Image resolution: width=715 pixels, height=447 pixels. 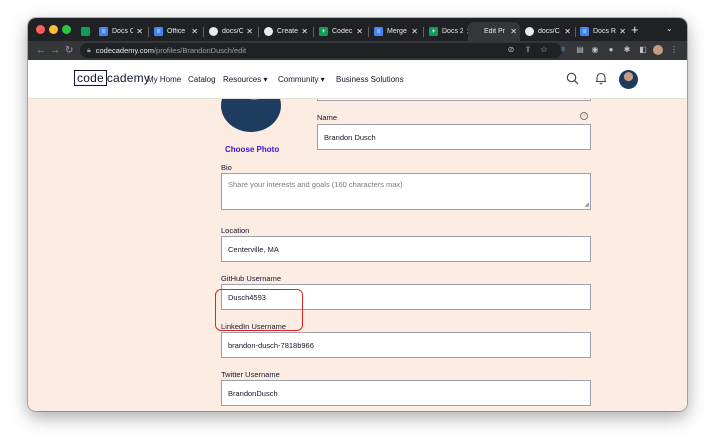 I want to click on nav-my-home: My Home, so click(x=164, y=79).